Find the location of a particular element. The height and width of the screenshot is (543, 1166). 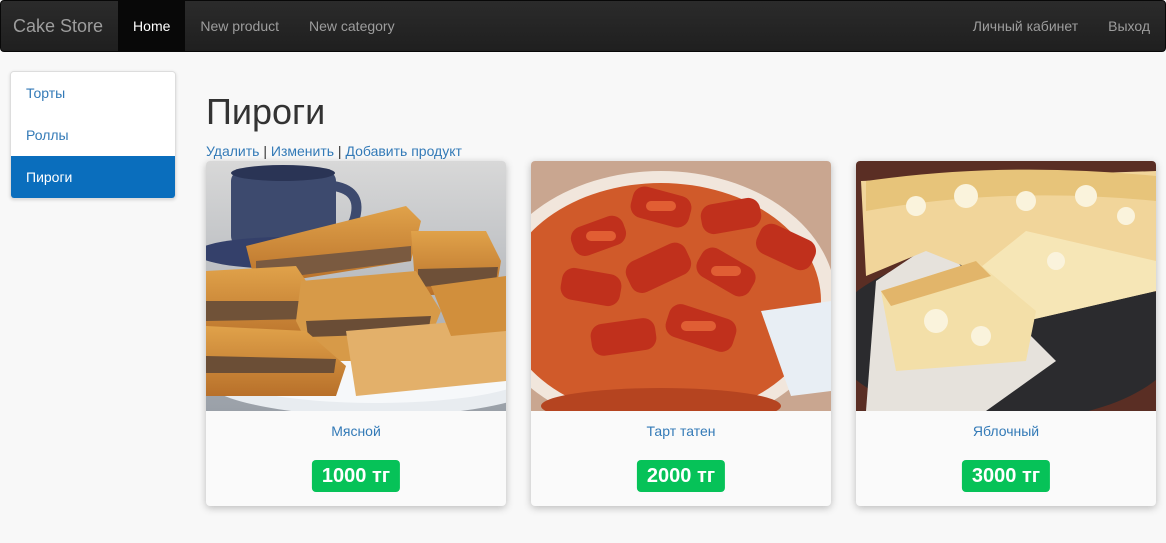

price-badge: 3000 тг is located at coordinates (1006, 476).